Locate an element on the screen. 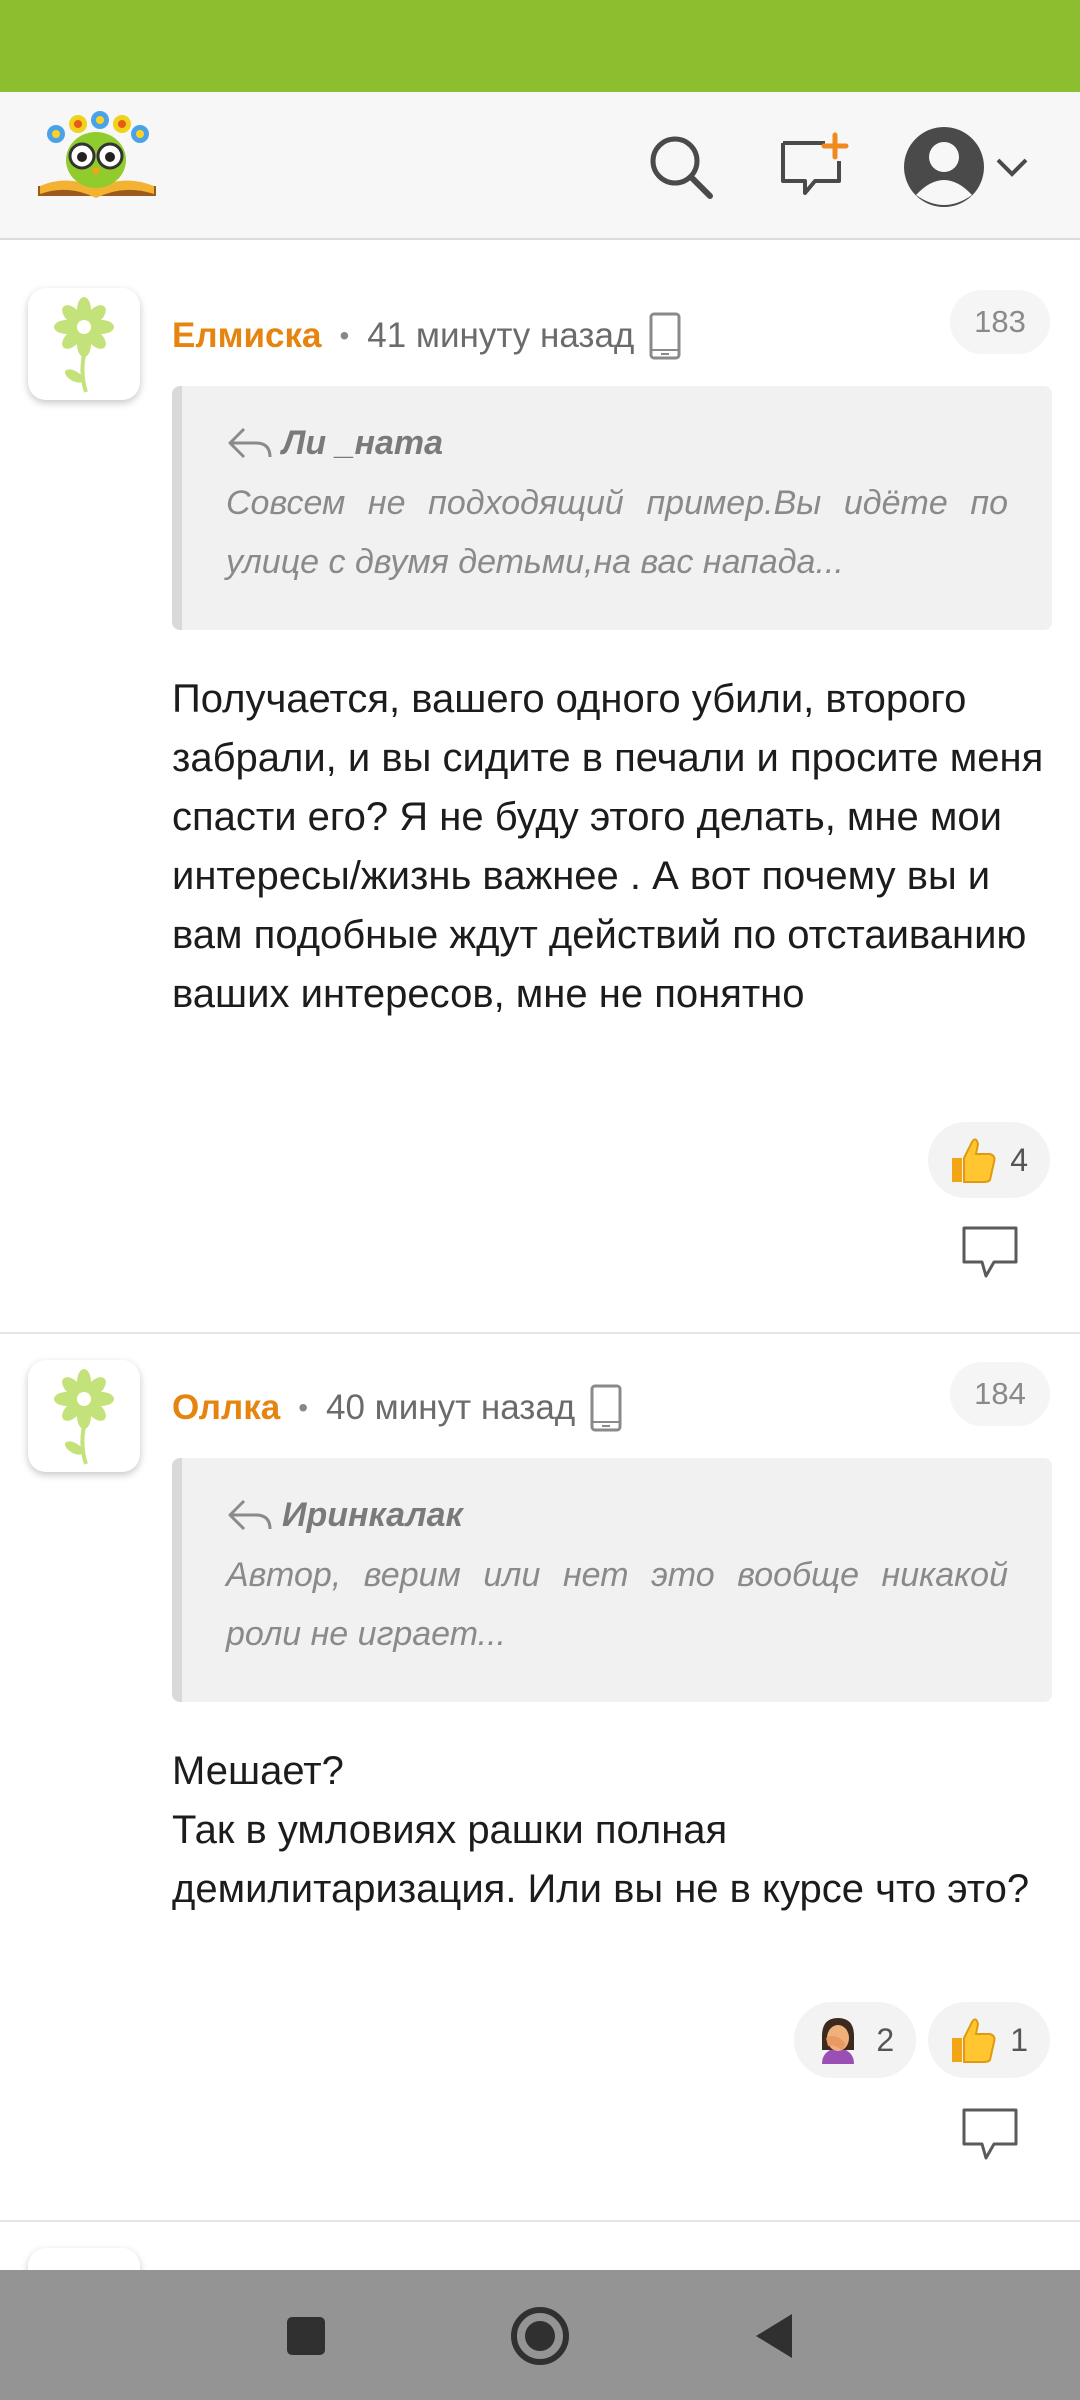 Image resolution: width=1080 pixels, height=2400 pixels. new-comment-icon is located at coordinates (815, 163).